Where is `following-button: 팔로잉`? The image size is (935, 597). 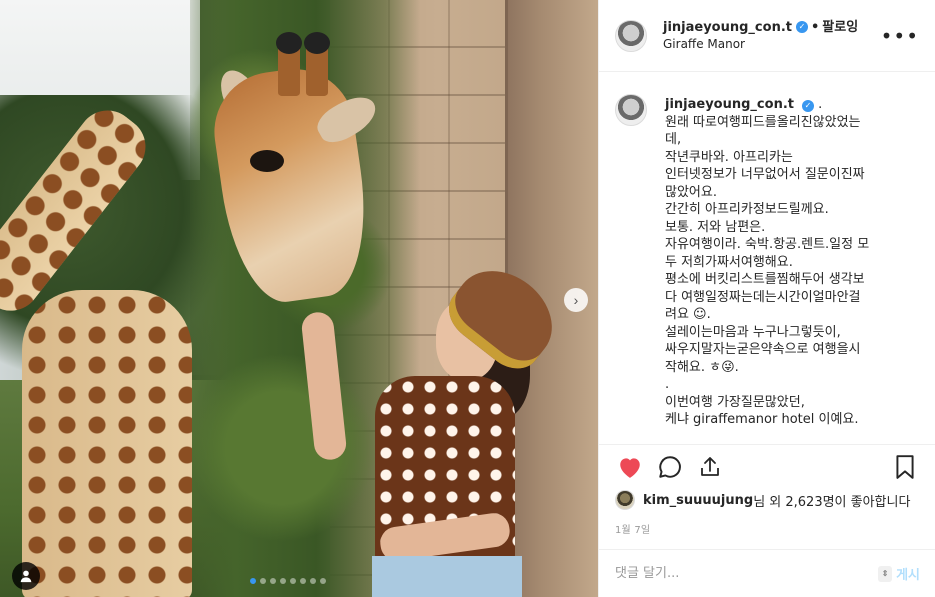
following-button: 팔로잉 is located at coordinates (840, 27).